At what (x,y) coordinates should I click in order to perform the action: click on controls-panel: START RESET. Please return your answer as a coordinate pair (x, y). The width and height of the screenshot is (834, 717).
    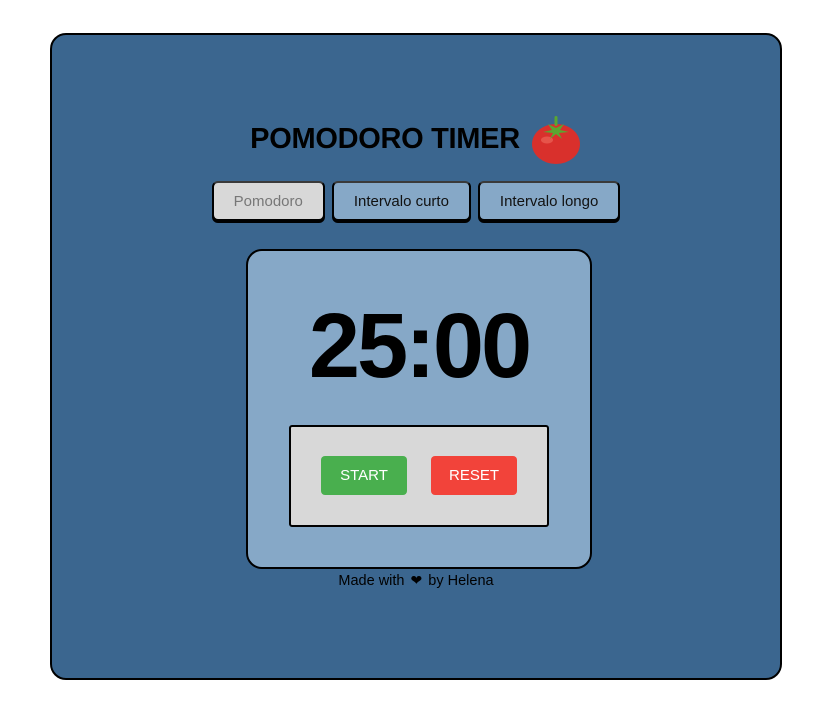
    Looking at the image, I should click on (419, 476).